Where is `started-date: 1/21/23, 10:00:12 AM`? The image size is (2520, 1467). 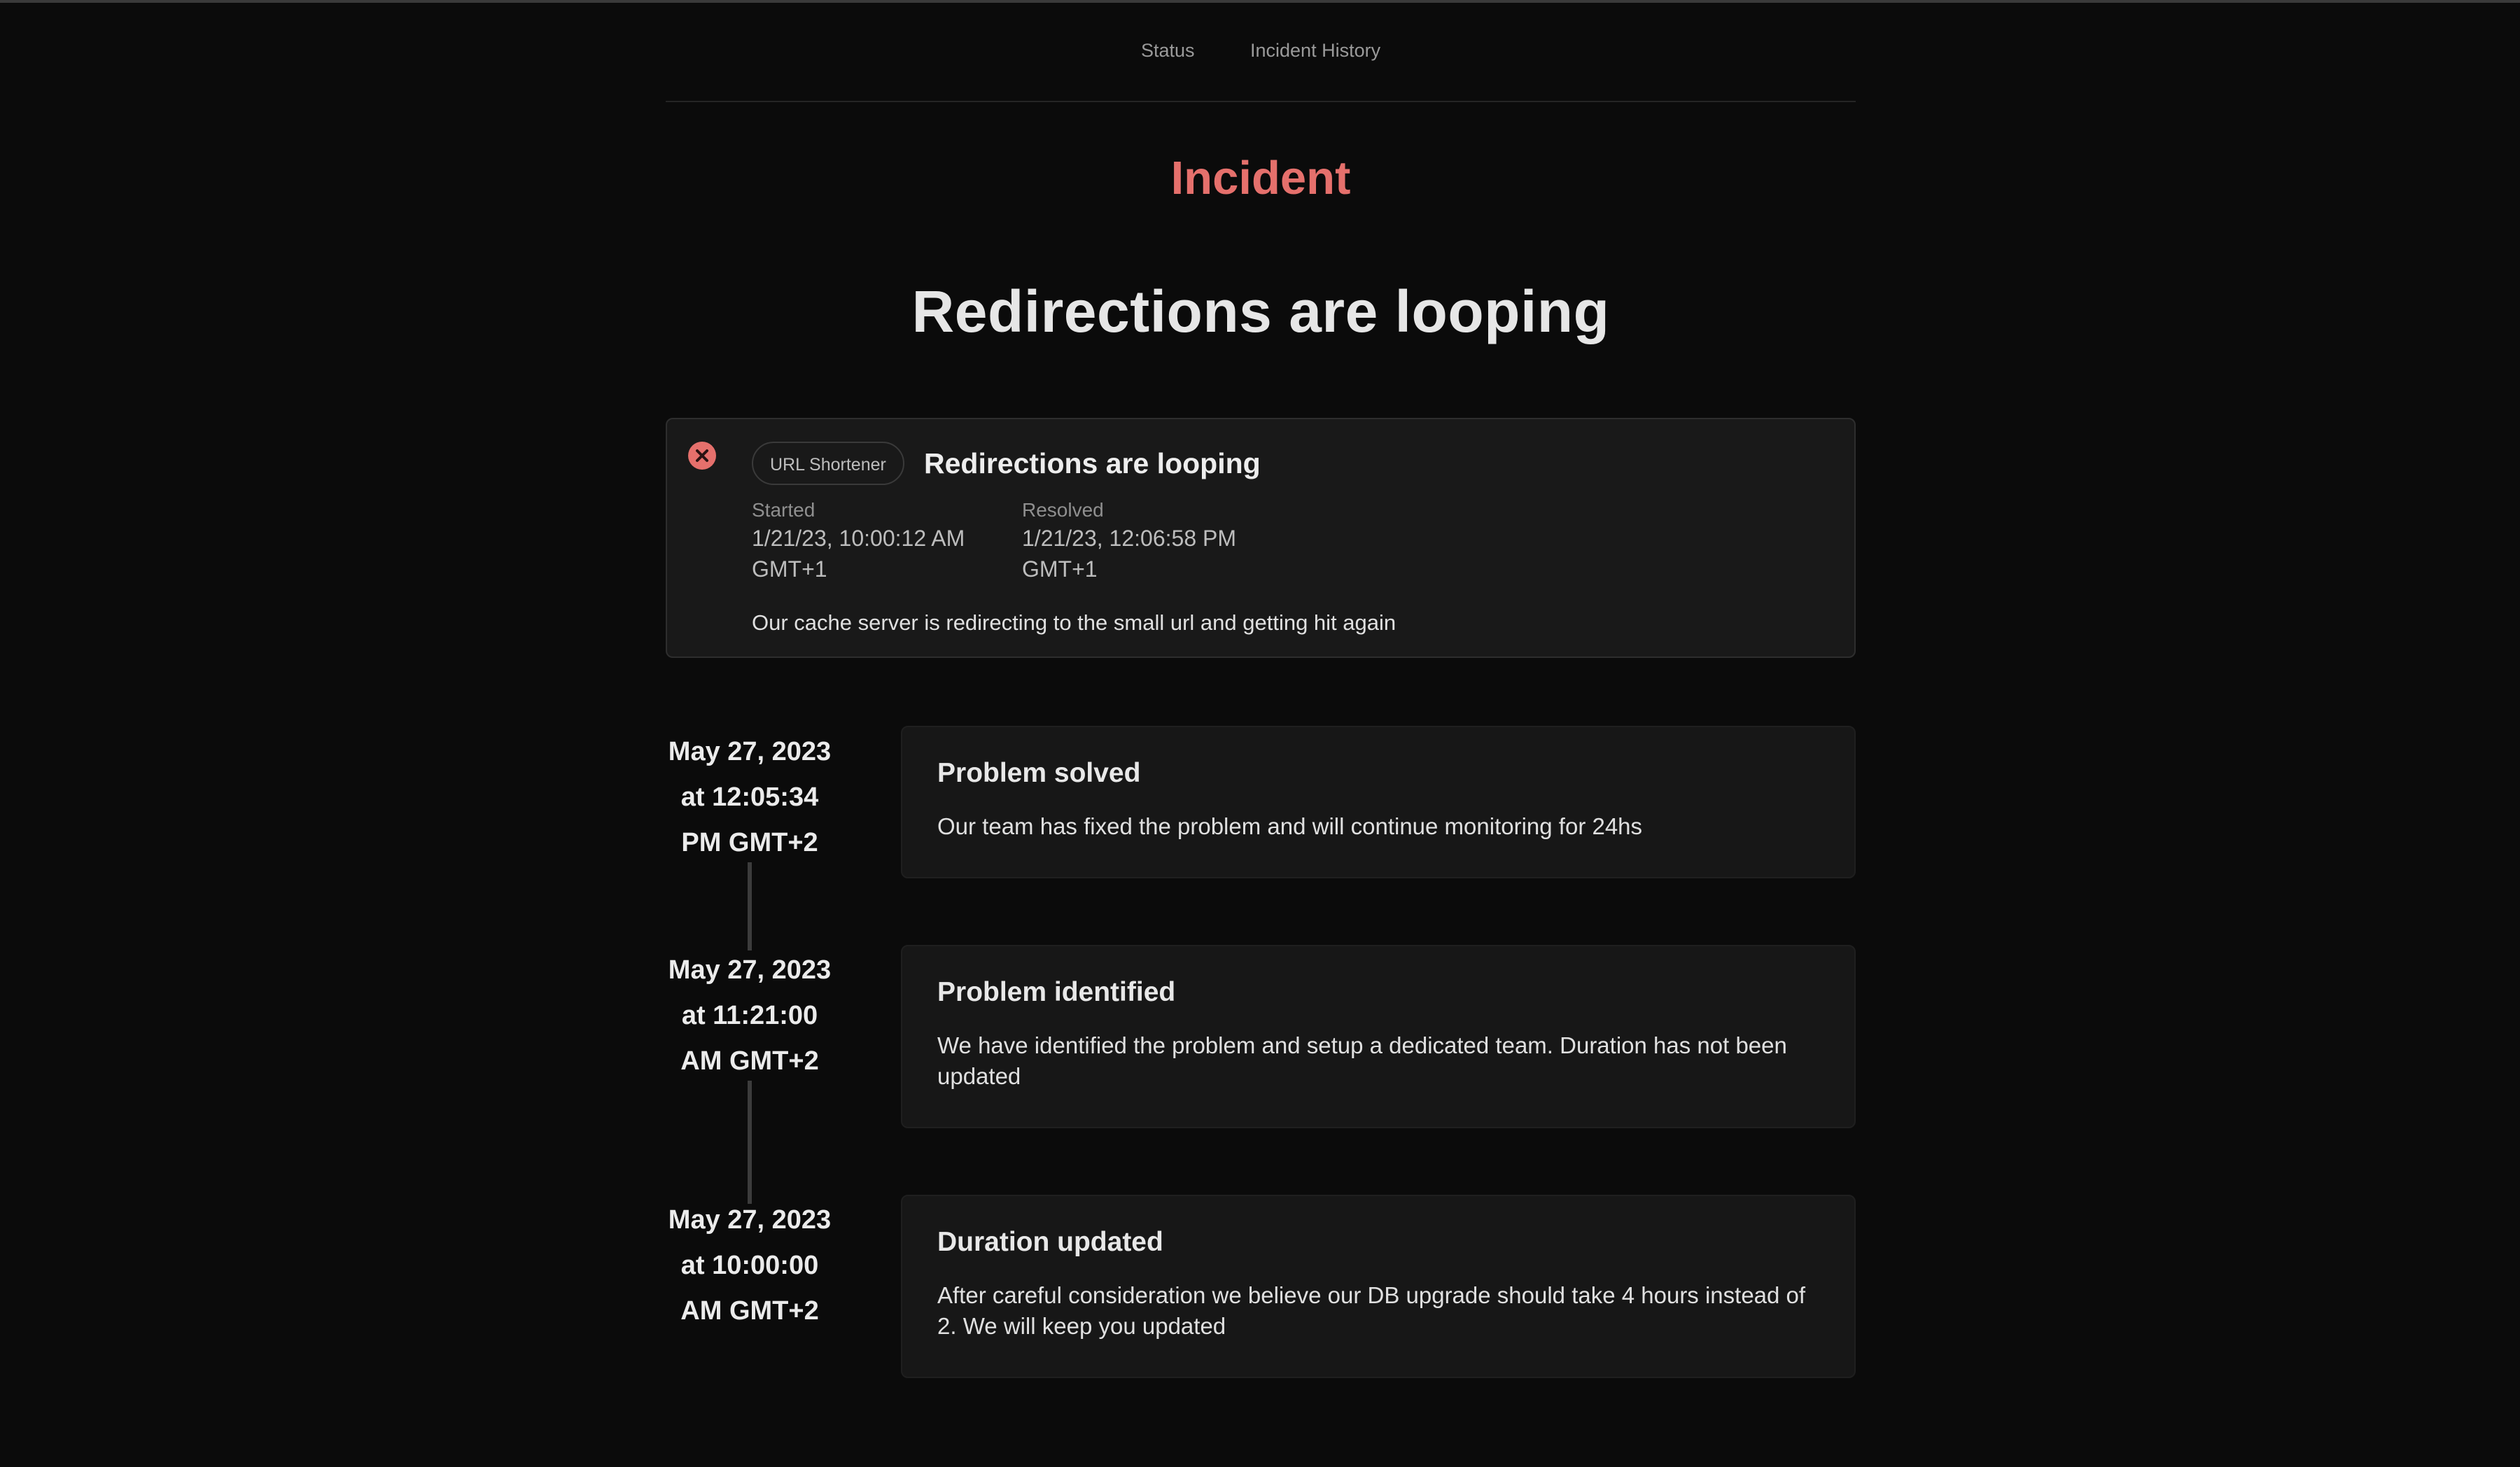
started-date: 1/21/23, 10:00:12 AM is located at coordinates (858, 538).